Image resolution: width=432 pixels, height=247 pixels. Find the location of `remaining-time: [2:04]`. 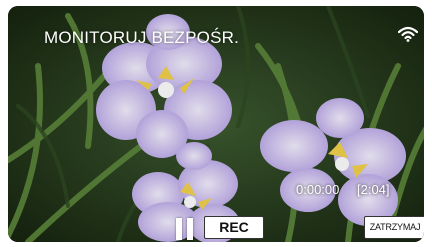

remaining-time: [2:04] is located at coordinates (373, 189).